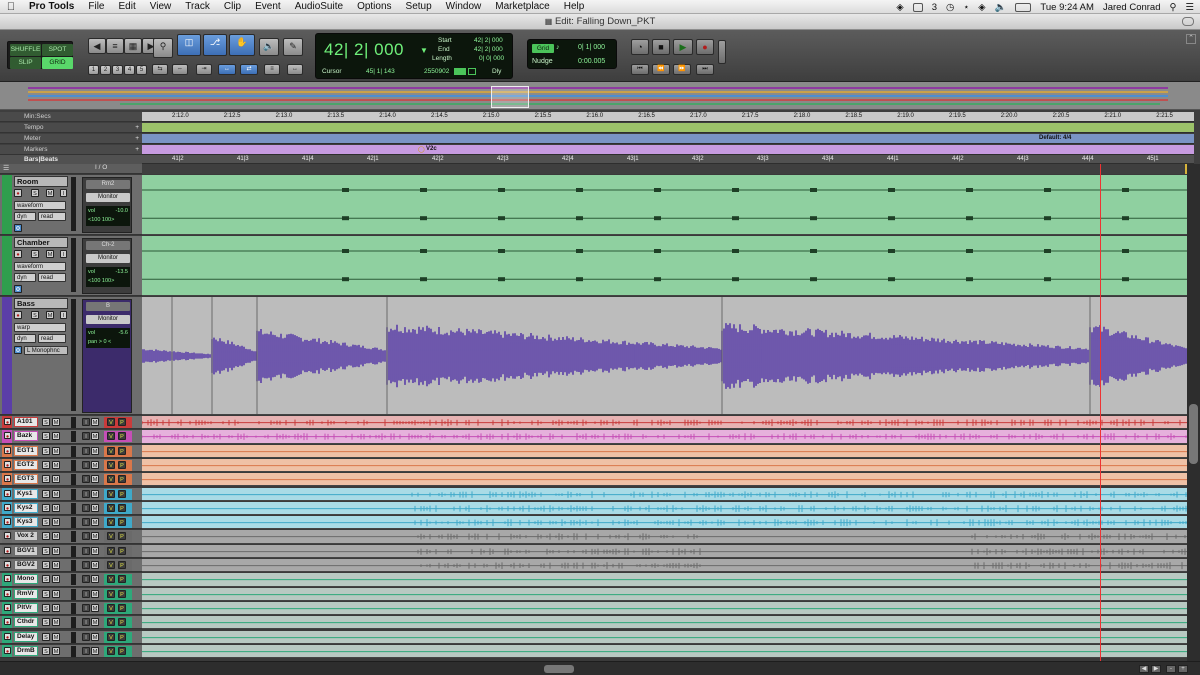 The height and width of the screenshot is (675, 1200). I want to click on tab-to-transients-button: ⇆, so click(160, 69).